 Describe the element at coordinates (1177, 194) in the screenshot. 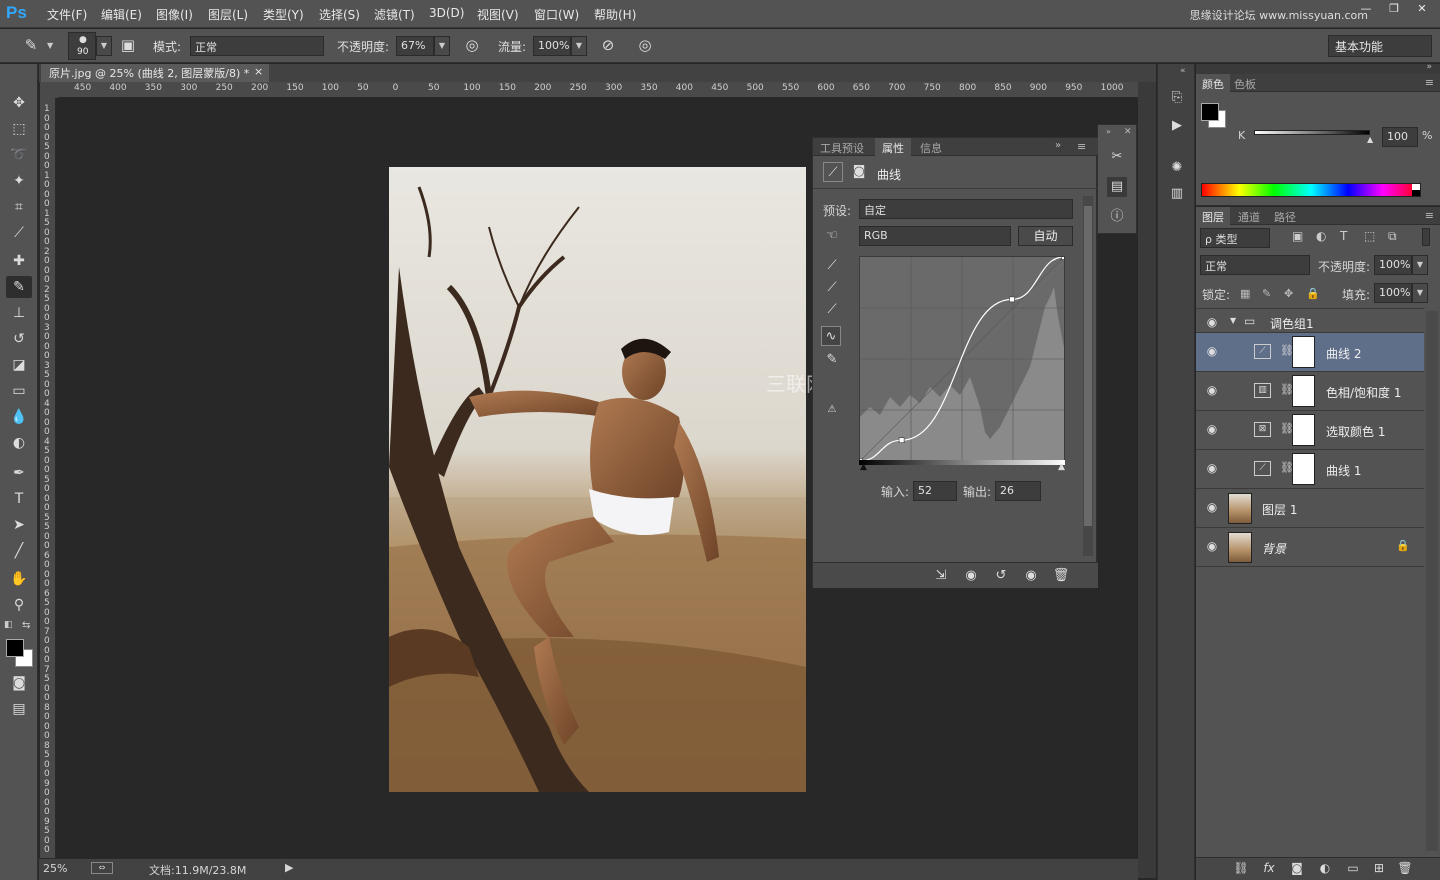

I see `clone-source-icon: ▥` at that location.